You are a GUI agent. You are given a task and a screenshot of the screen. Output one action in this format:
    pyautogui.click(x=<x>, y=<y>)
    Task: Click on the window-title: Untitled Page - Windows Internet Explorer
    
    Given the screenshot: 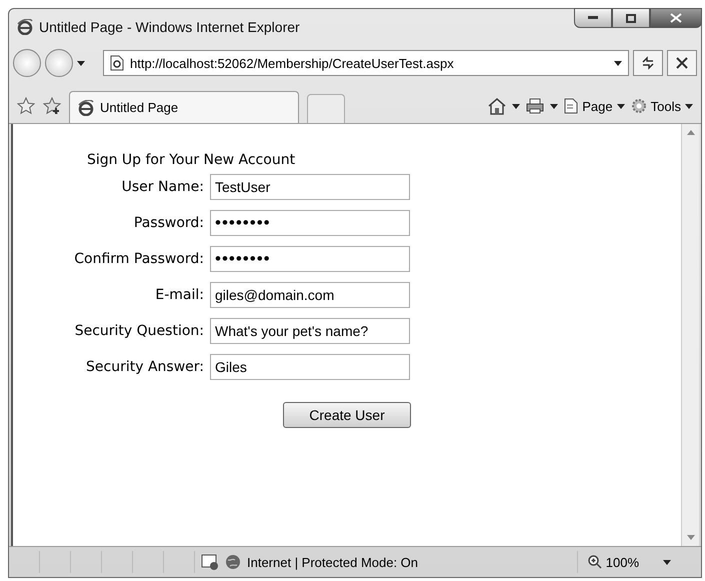 What is the action you would take?
    pyautogui.click(x=169, y=27)
    